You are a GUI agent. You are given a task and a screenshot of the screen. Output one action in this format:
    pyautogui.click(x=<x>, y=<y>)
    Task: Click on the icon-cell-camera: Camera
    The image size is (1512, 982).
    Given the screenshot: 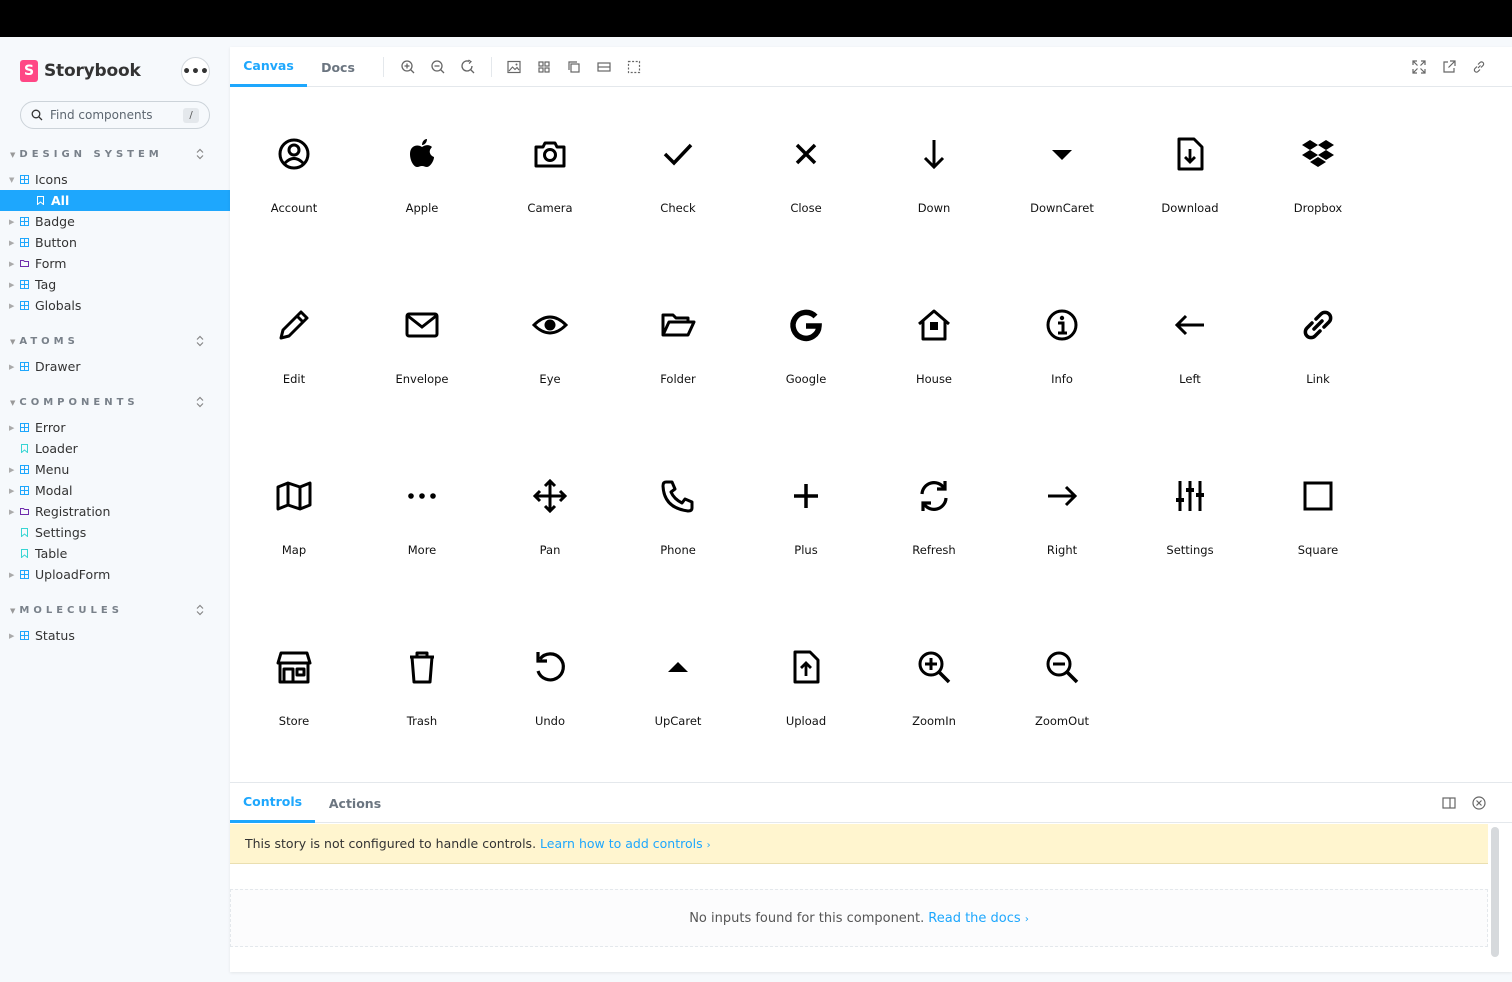 What is the action you would take?
    pyautogui.click(x=550, y=158)
    